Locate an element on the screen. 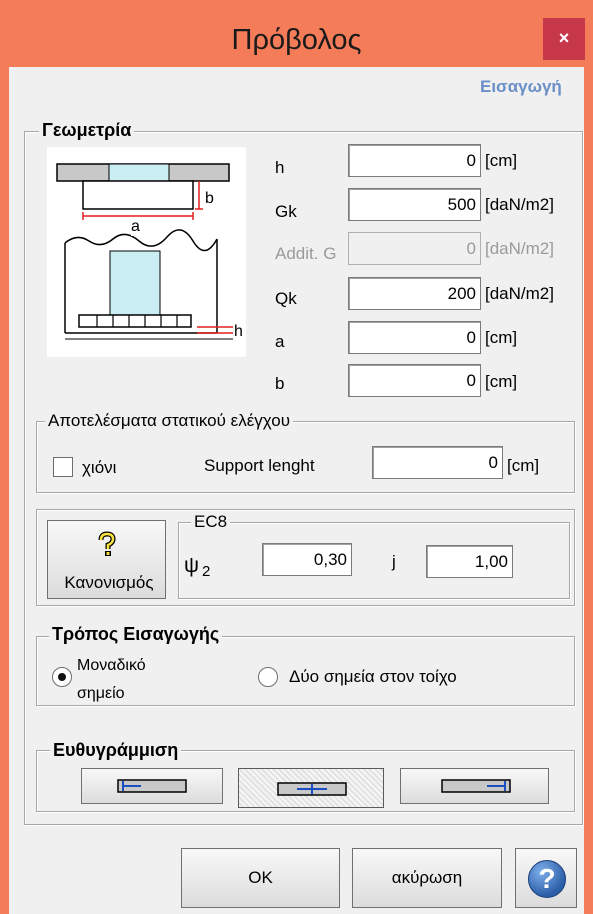 This screenshot has width=593, height=914. close-button: × is located at coordinates (564, 39).